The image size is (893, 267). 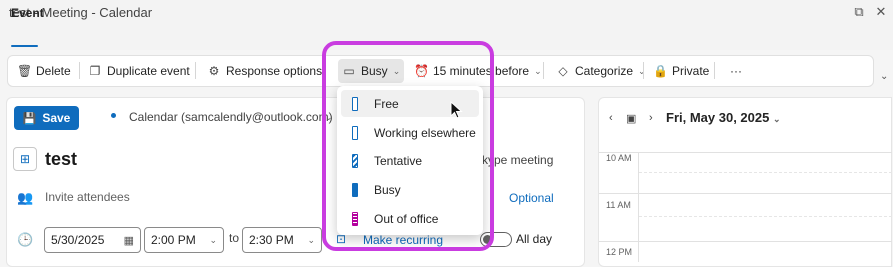 What do you see at coordinates (27, 13) in the screenshot?
I see `tab-event: Event` at bounding box center [27, 13].